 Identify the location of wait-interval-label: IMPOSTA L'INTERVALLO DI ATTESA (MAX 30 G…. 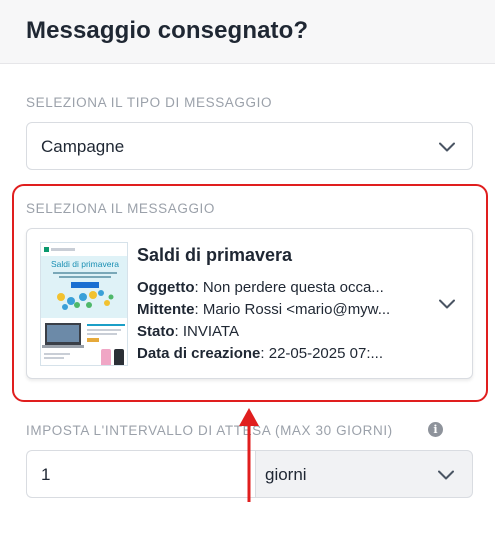
(209, 430).